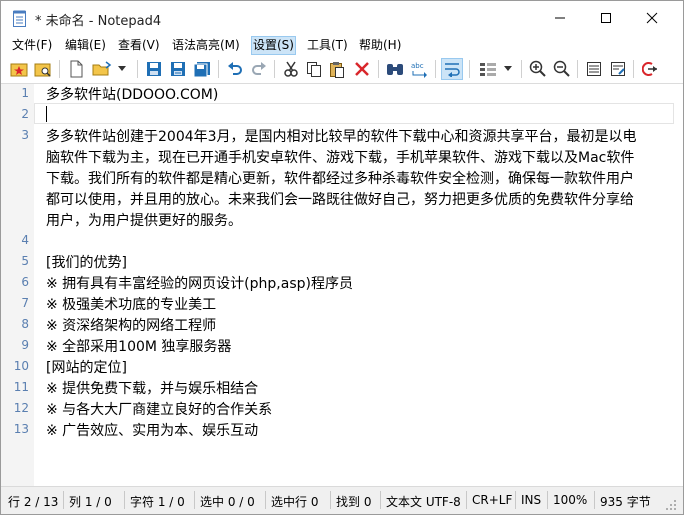 Image resolution: width=684 pixels, height=515 pixels. What do you see at coordinates (21, 408) in the screenshot?
I see `line-number: 12` at bounding box center [21, 408].